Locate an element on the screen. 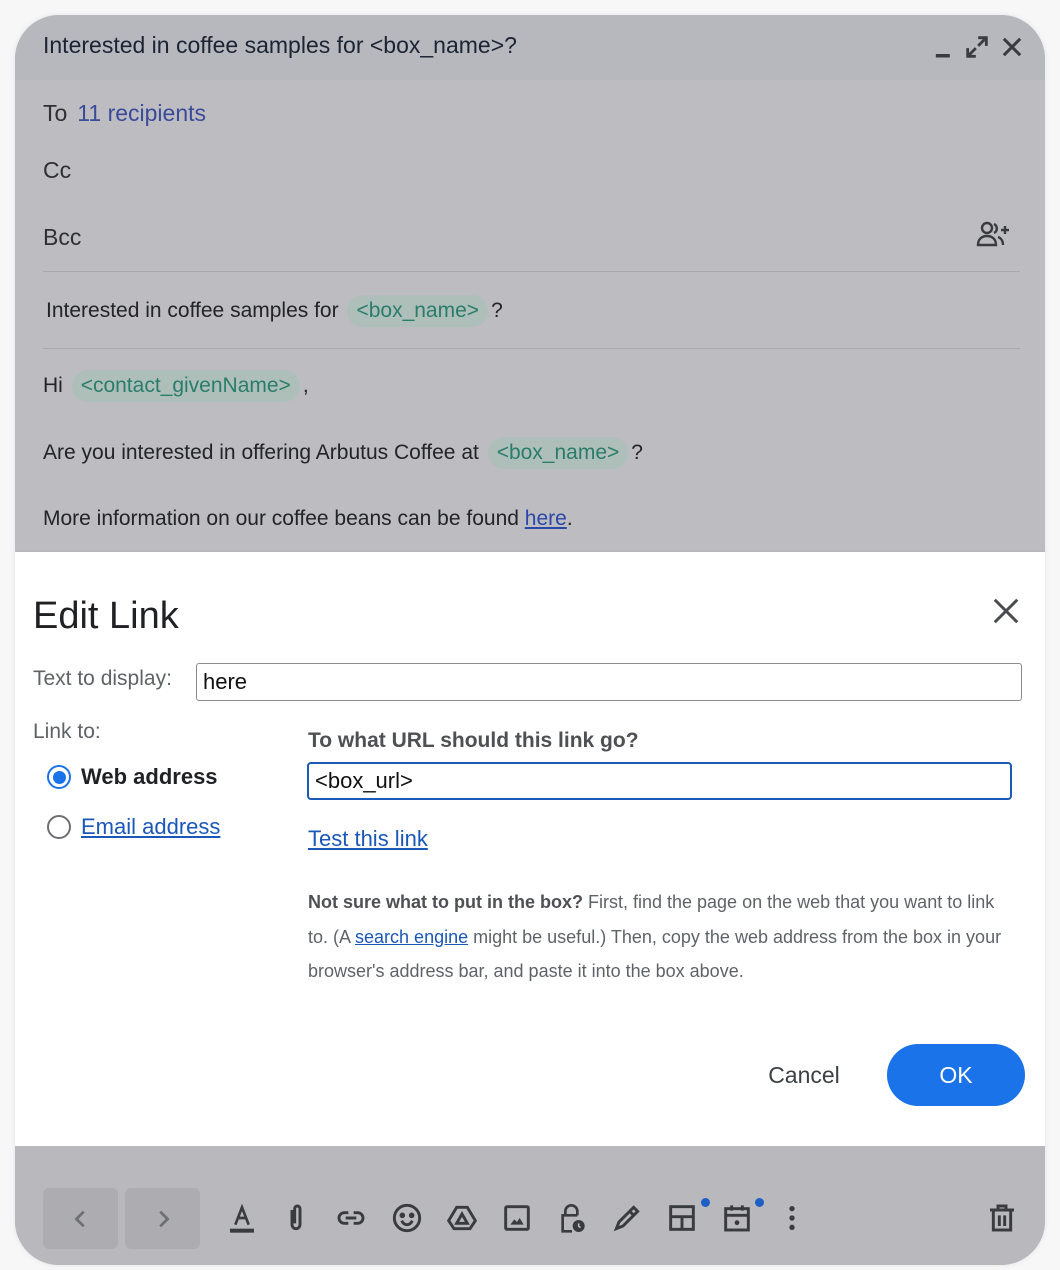 This screenshot has width=1060, height=1270. text-to-display-input is located at coordinates (609, 682).